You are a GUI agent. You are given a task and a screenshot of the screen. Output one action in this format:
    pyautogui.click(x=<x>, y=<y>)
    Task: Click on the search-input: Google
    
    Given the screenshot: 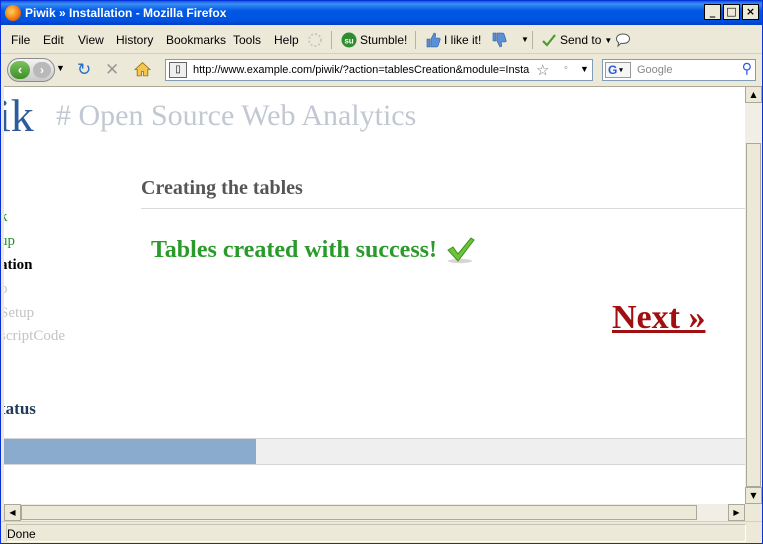 What is the action you would take?
    pyautogui.click(x=654, y=70)
    